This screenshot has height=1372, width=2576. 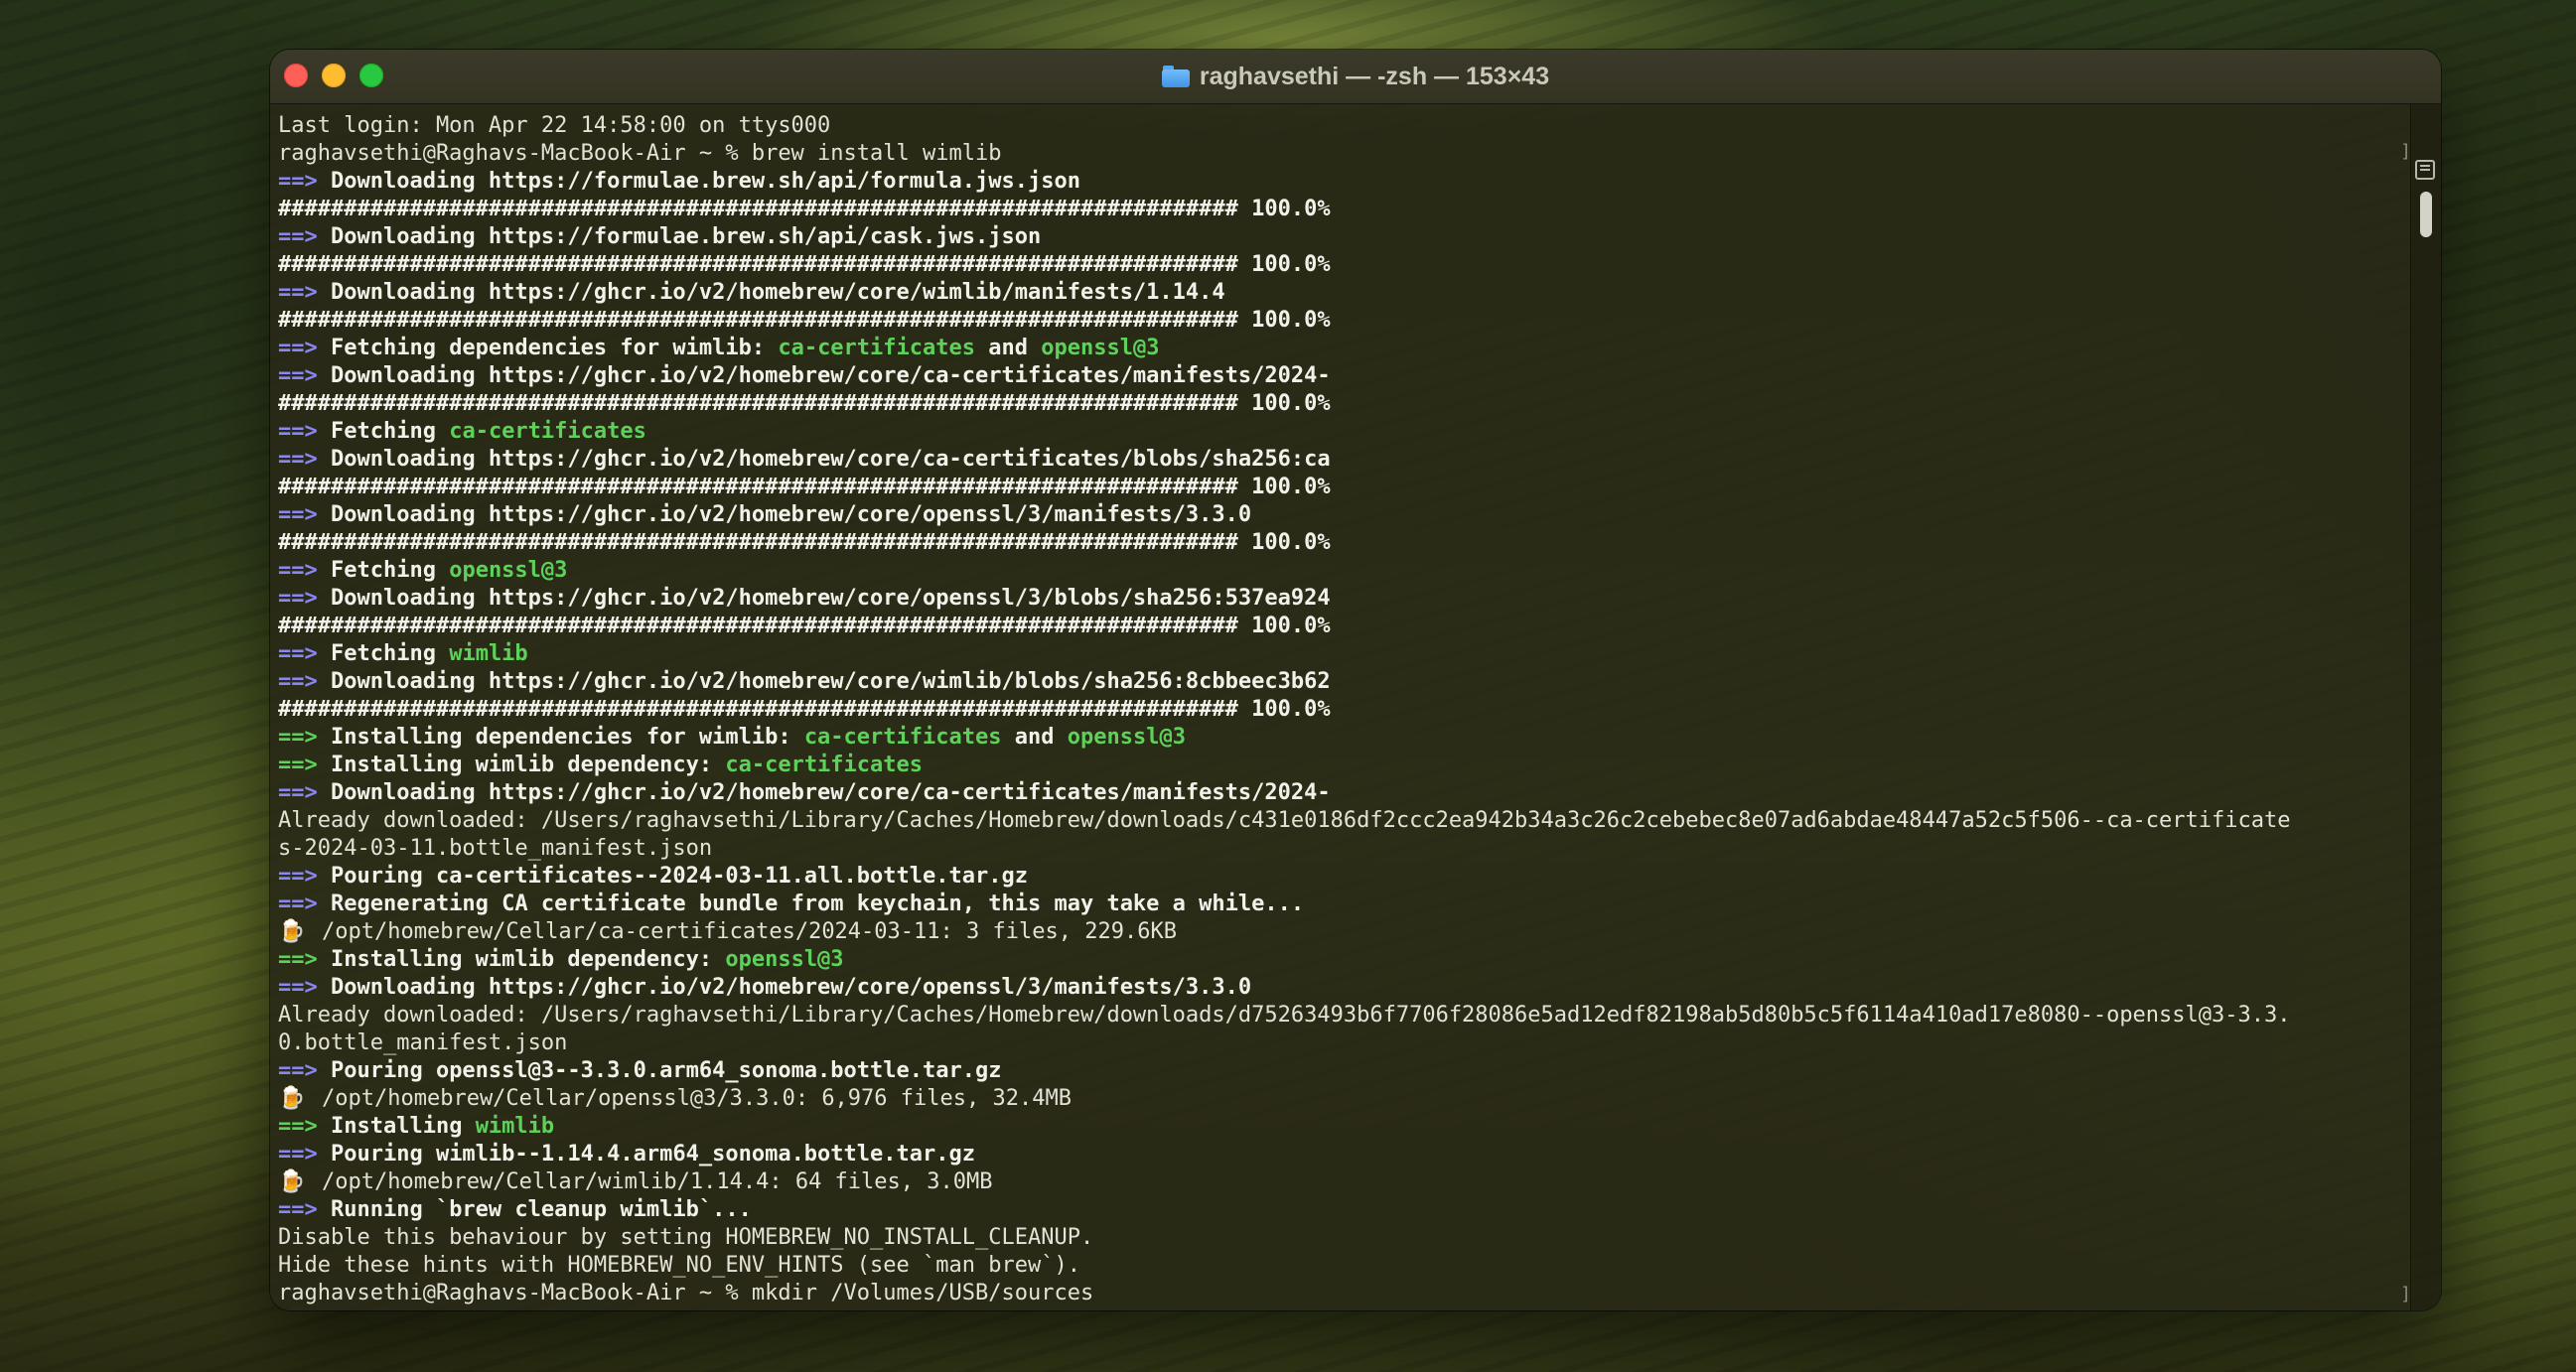 I want to click on terminal-line: ==> Fetching ca-certificates, so click(x=1340, y=432).